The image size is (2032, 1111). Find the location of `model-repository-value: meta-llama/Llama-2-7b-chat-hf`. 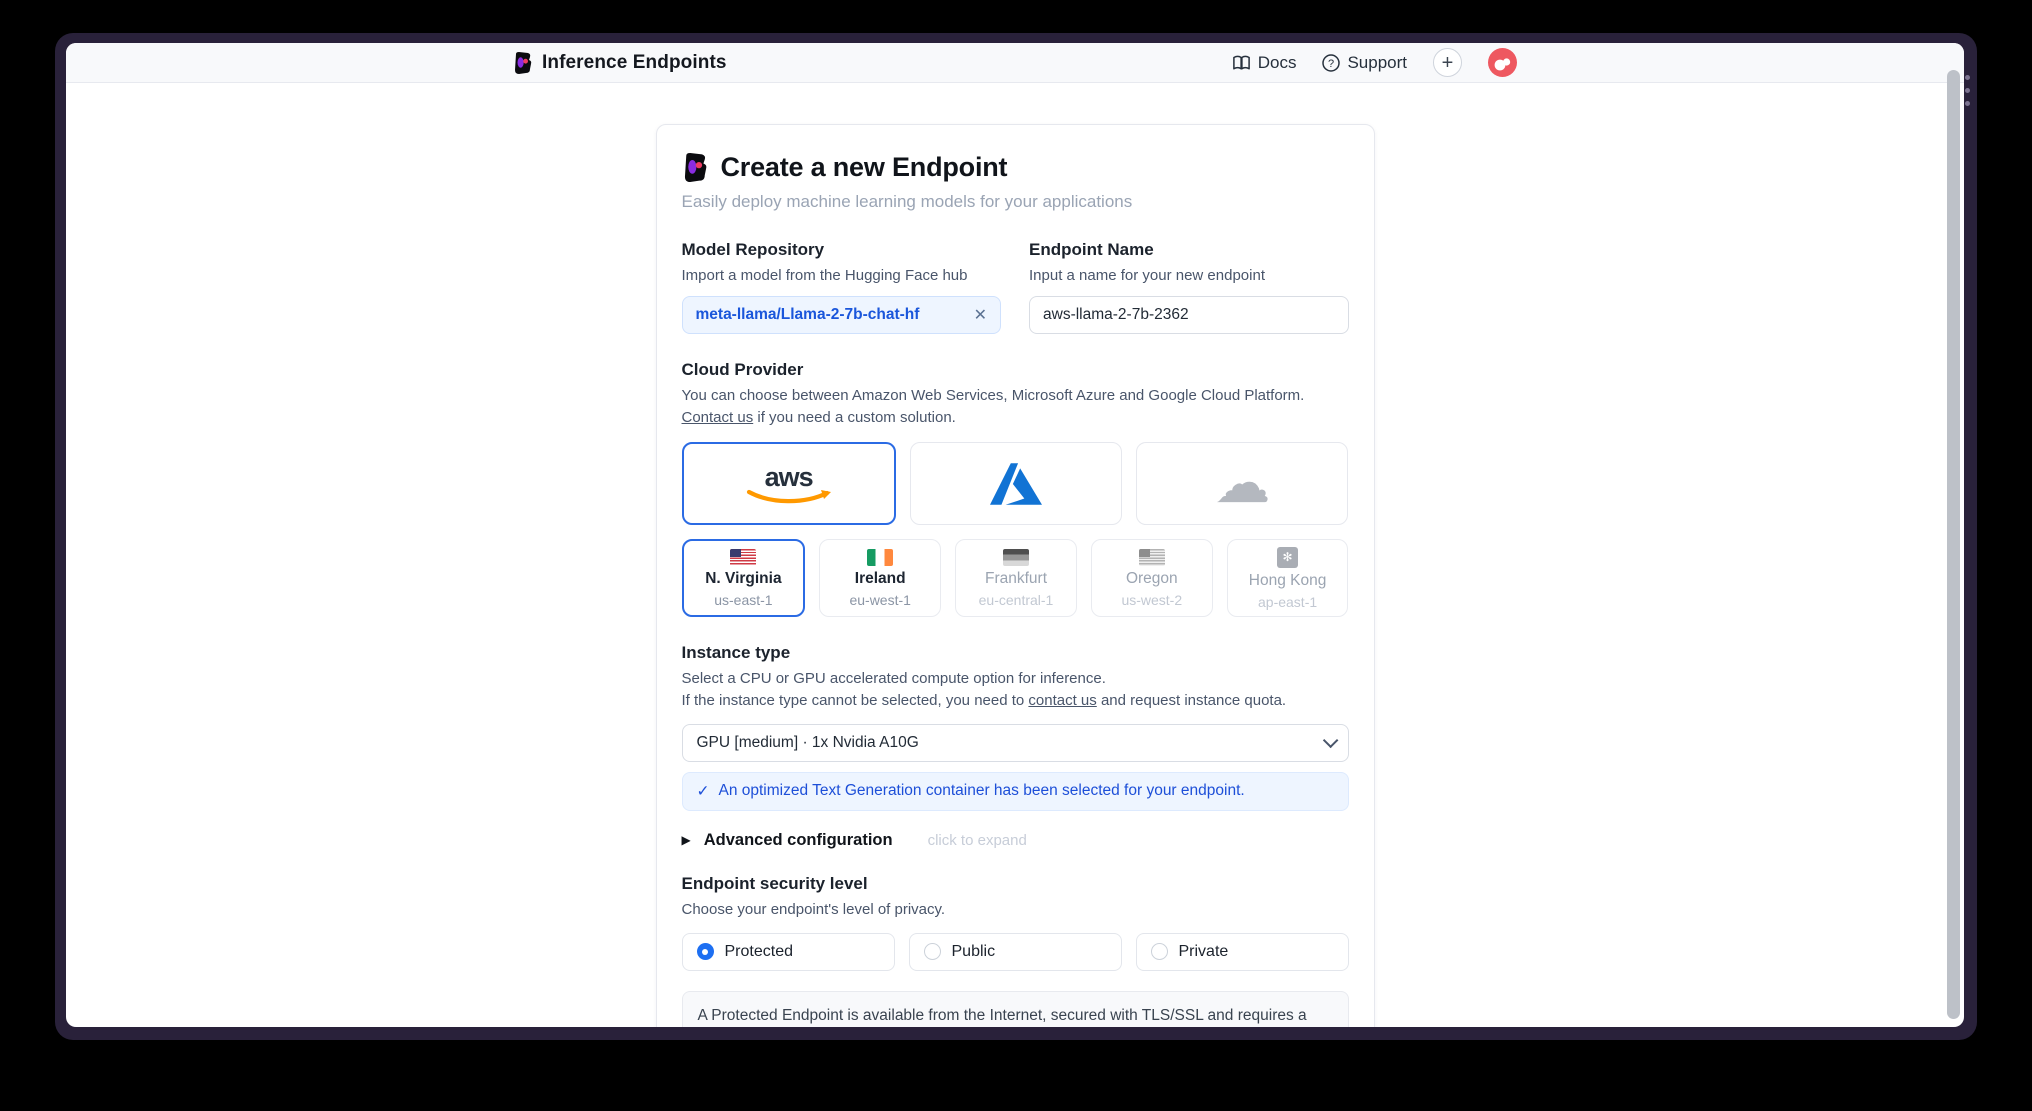

model-repository-value: meta-llama/Llama-2-7b-chat-hf is located at coordinates (807, 314).